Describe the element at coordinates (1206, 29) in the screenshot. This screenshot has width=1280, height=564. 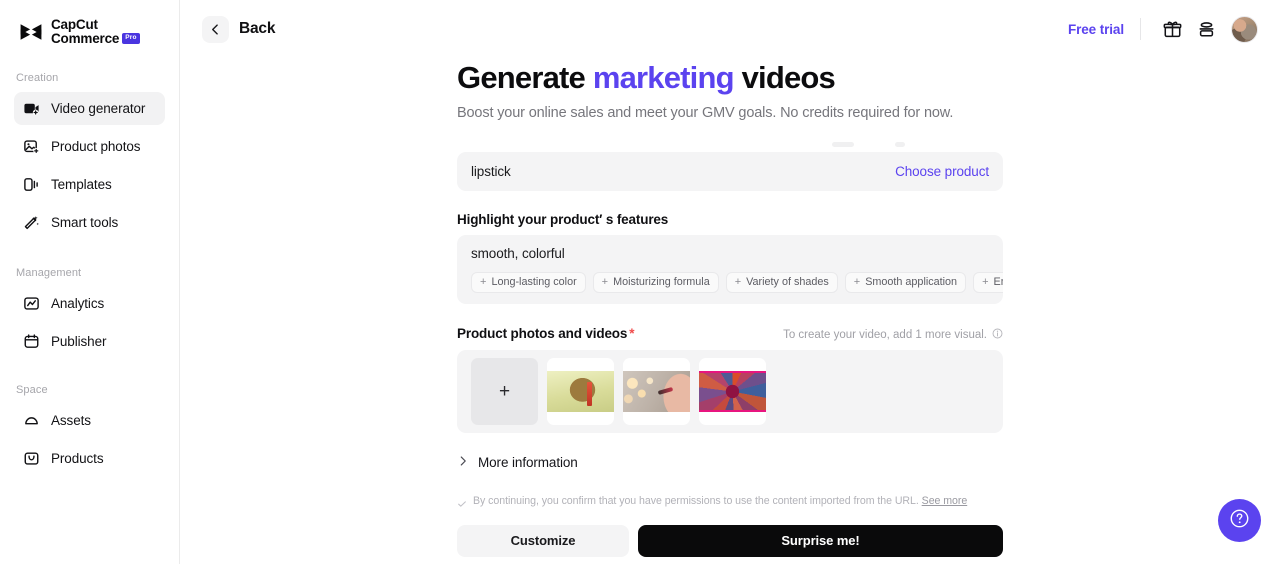
I see `credits-coin-icon` at that location.